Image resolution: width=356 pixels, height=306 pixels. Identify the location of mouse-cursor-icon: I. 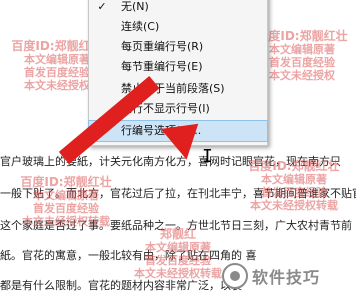
(207, 156).